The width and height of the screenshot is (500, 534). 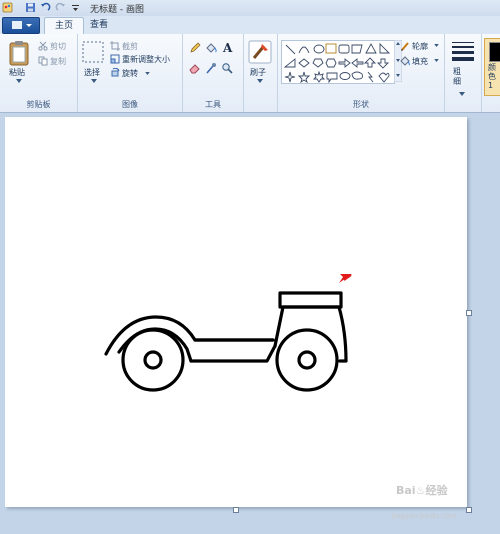 I want to click on tools-group: A 工具, so click(x=213, y=73).